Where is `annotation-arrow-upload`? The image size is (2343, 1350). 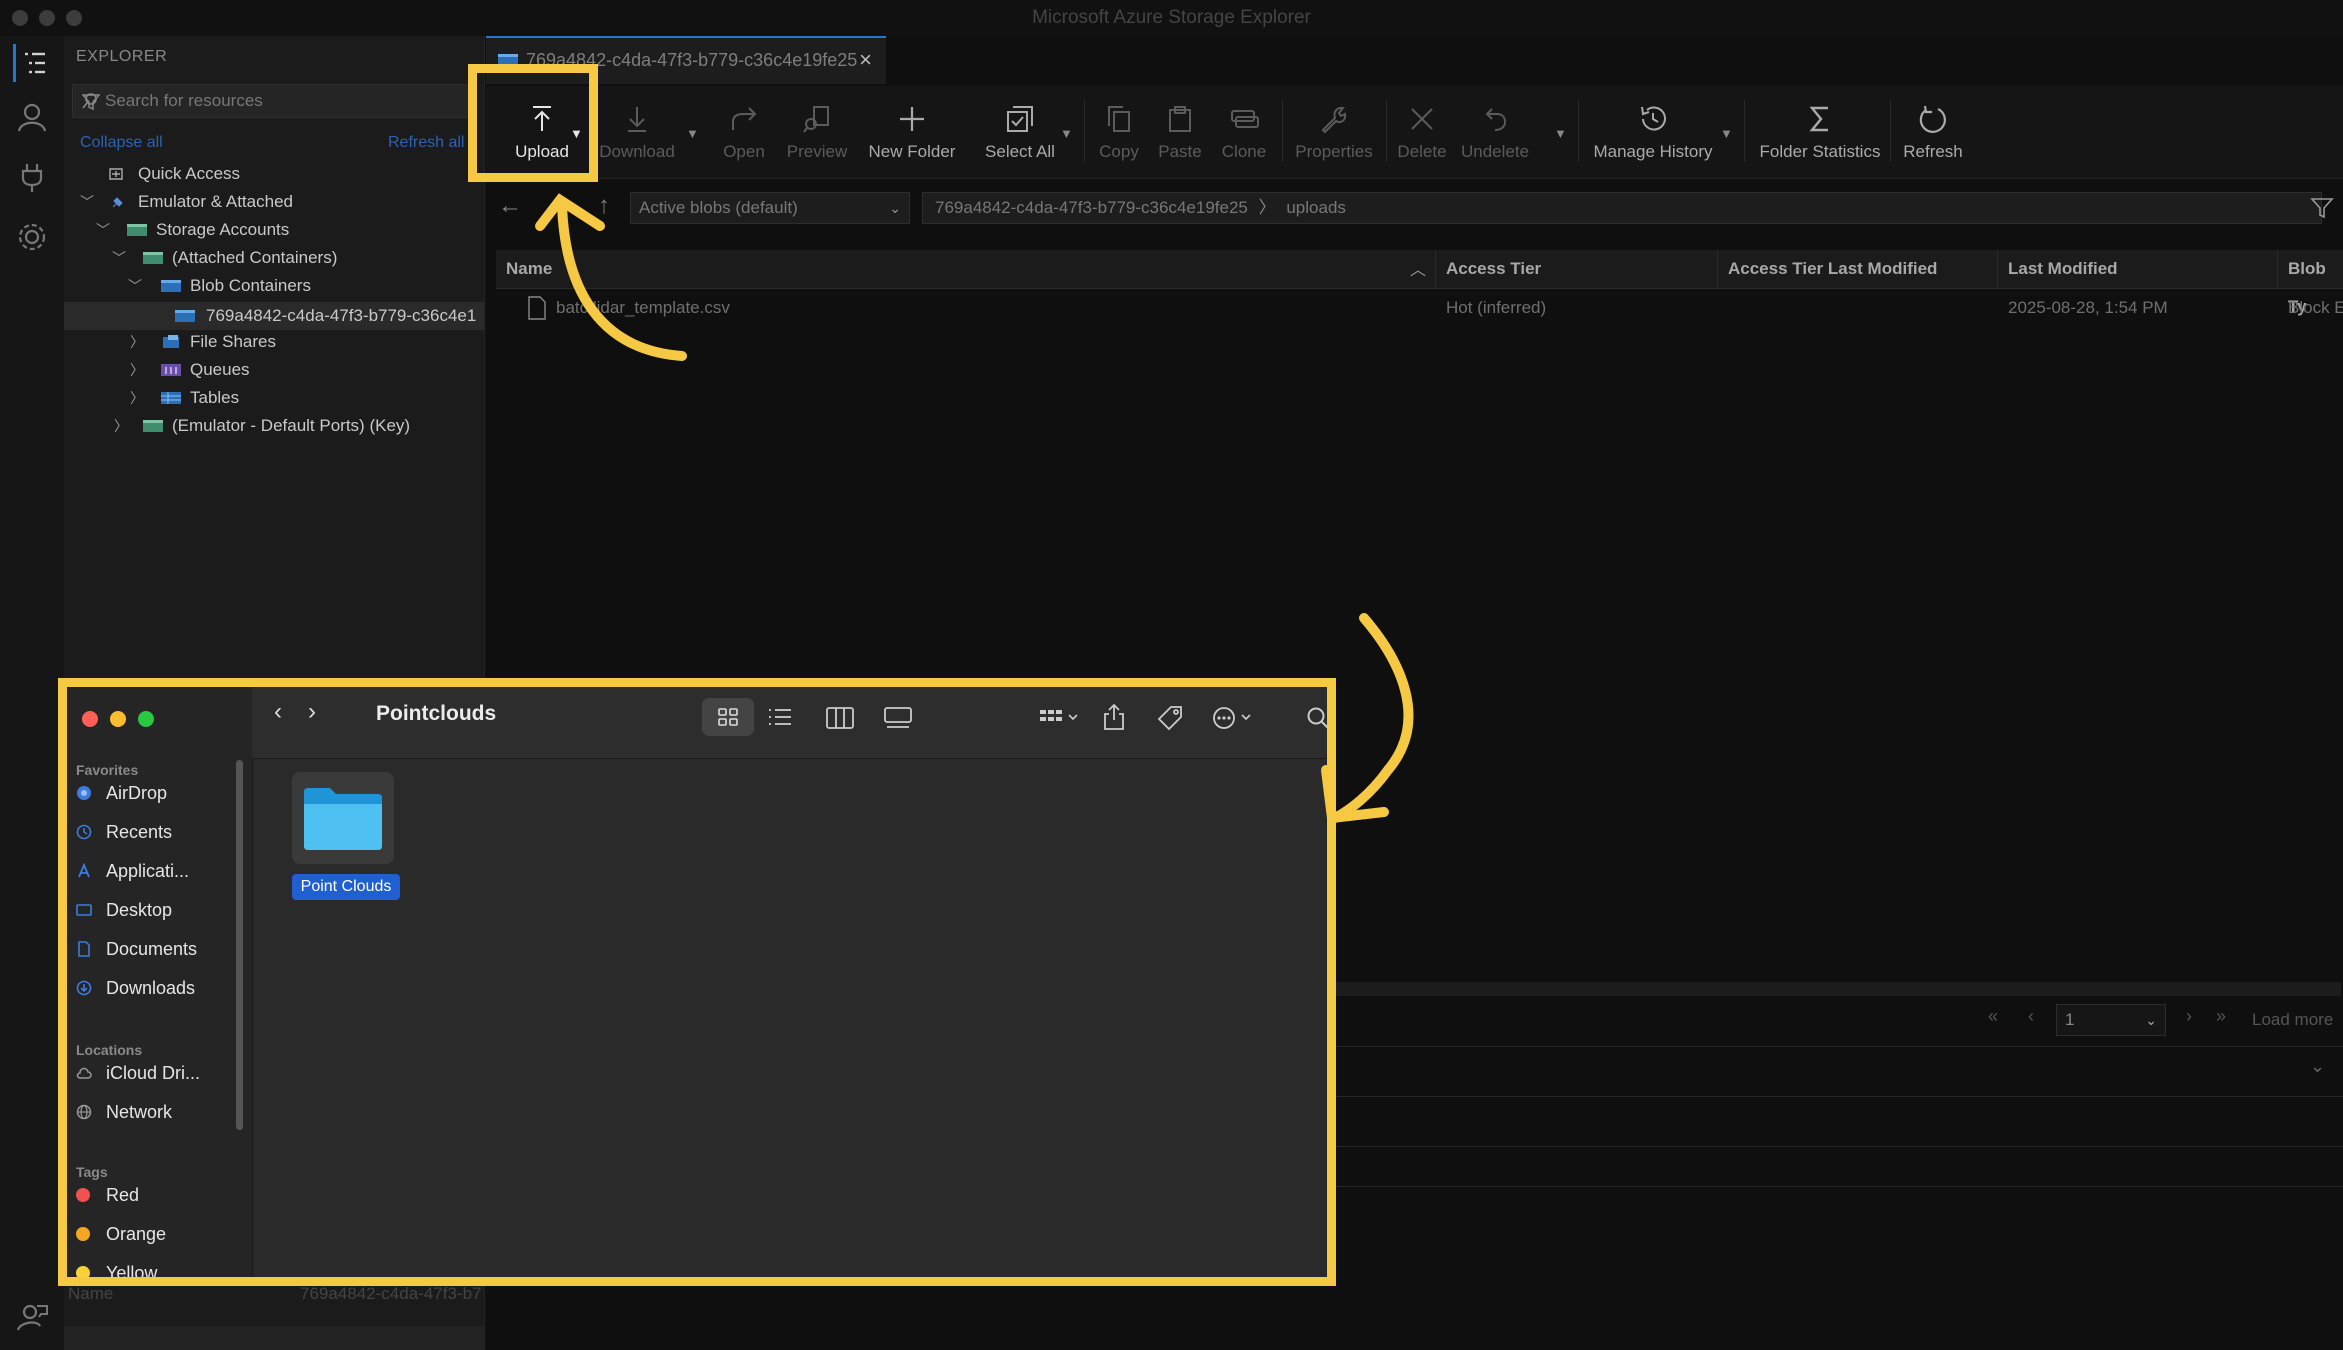
annotation-arrow-upload is located at coordinates (622, 280).